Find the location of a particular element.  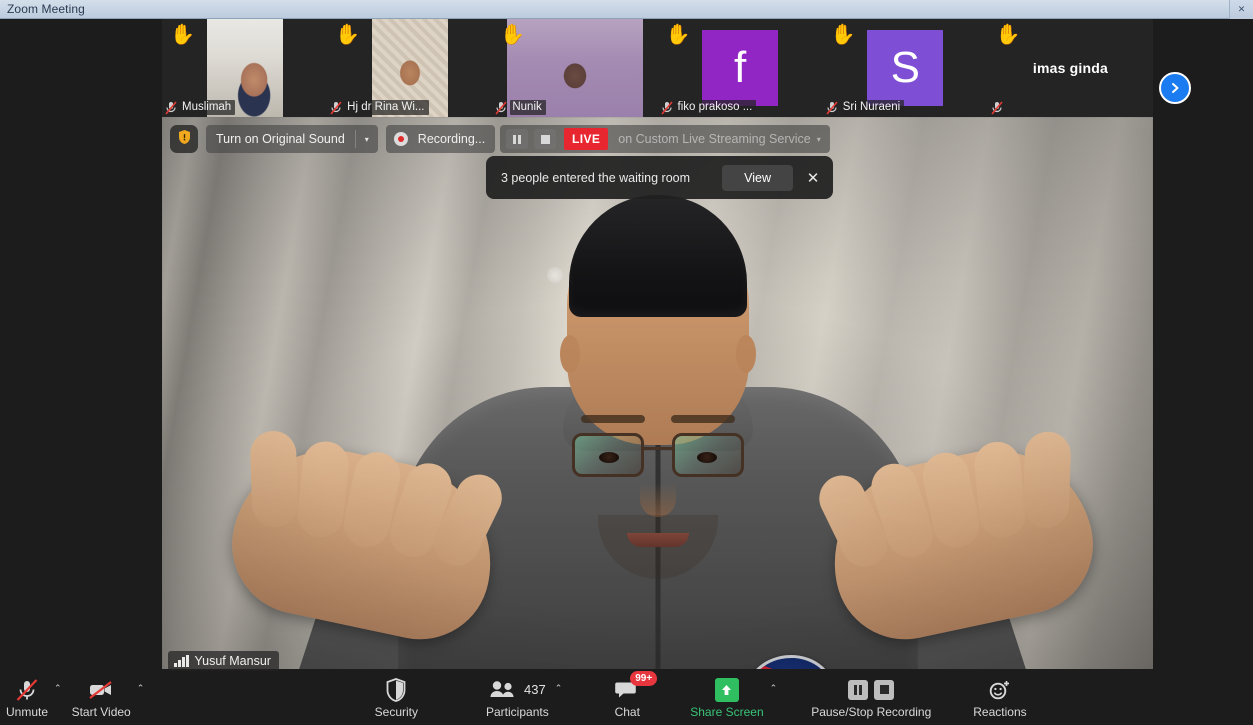

pause-stop-recording-button: Pause/Stop Recording is located at coordinates (871, 697).